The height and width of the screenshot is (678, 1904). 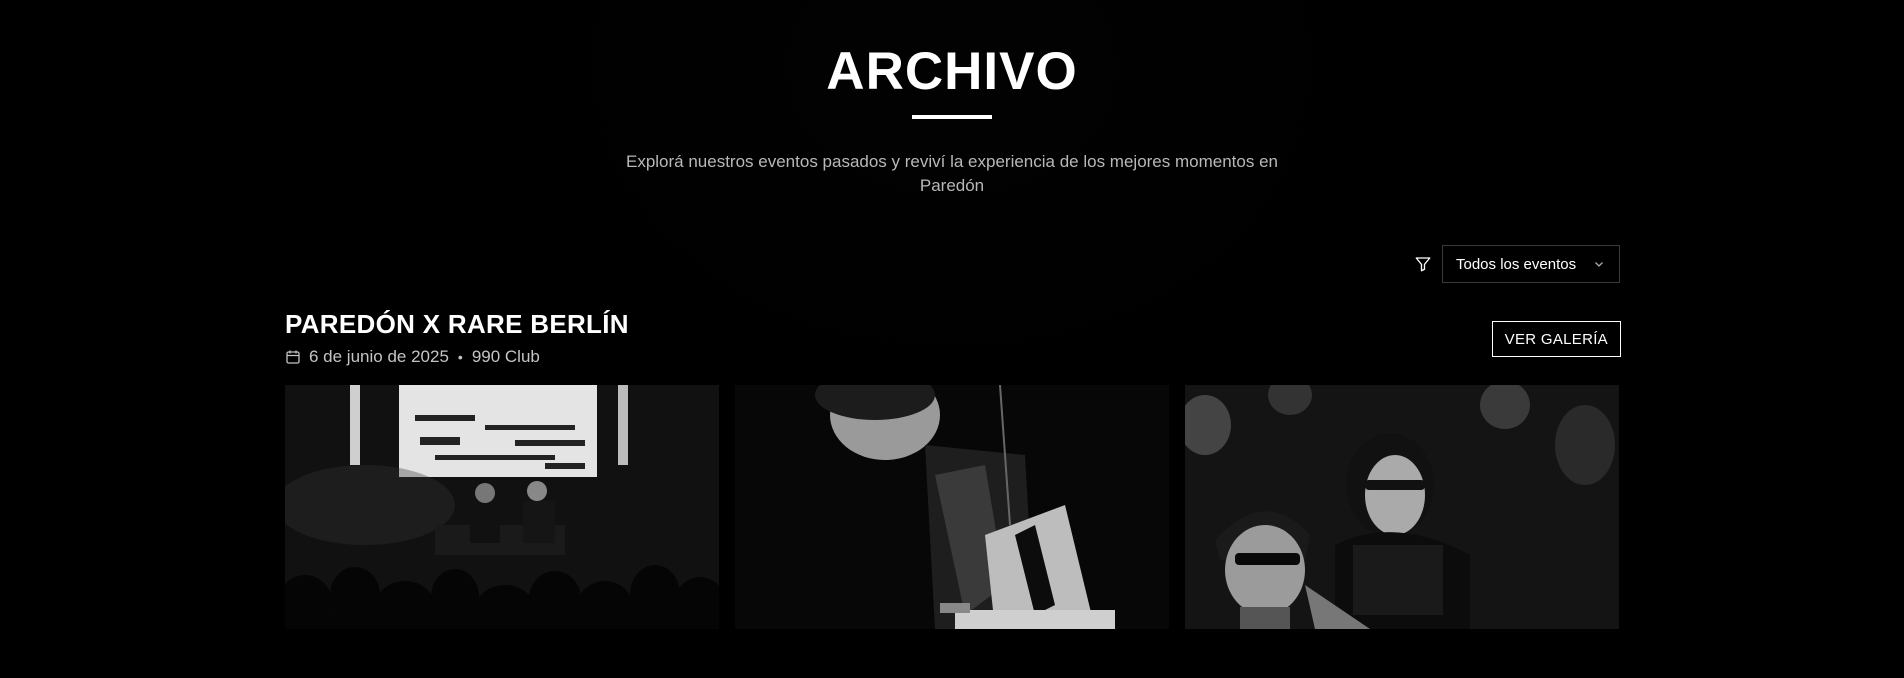 I want to click on view-gallery-button: VER GALERÍA, so click(x=1556, y=339).